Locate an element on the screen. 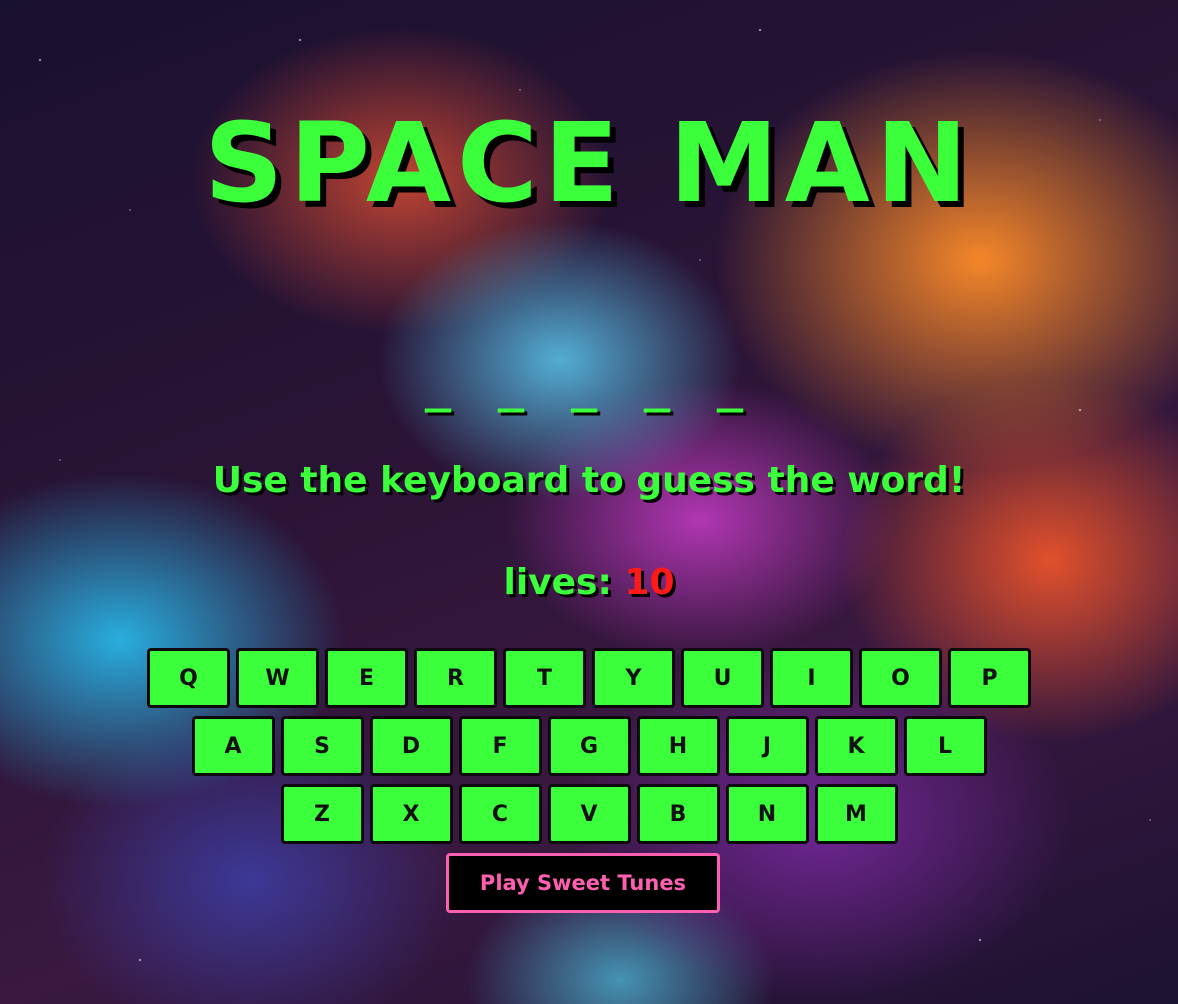 This screenshot has width=1178, height=1004. key-a: A is located at coordinates (233, 746).